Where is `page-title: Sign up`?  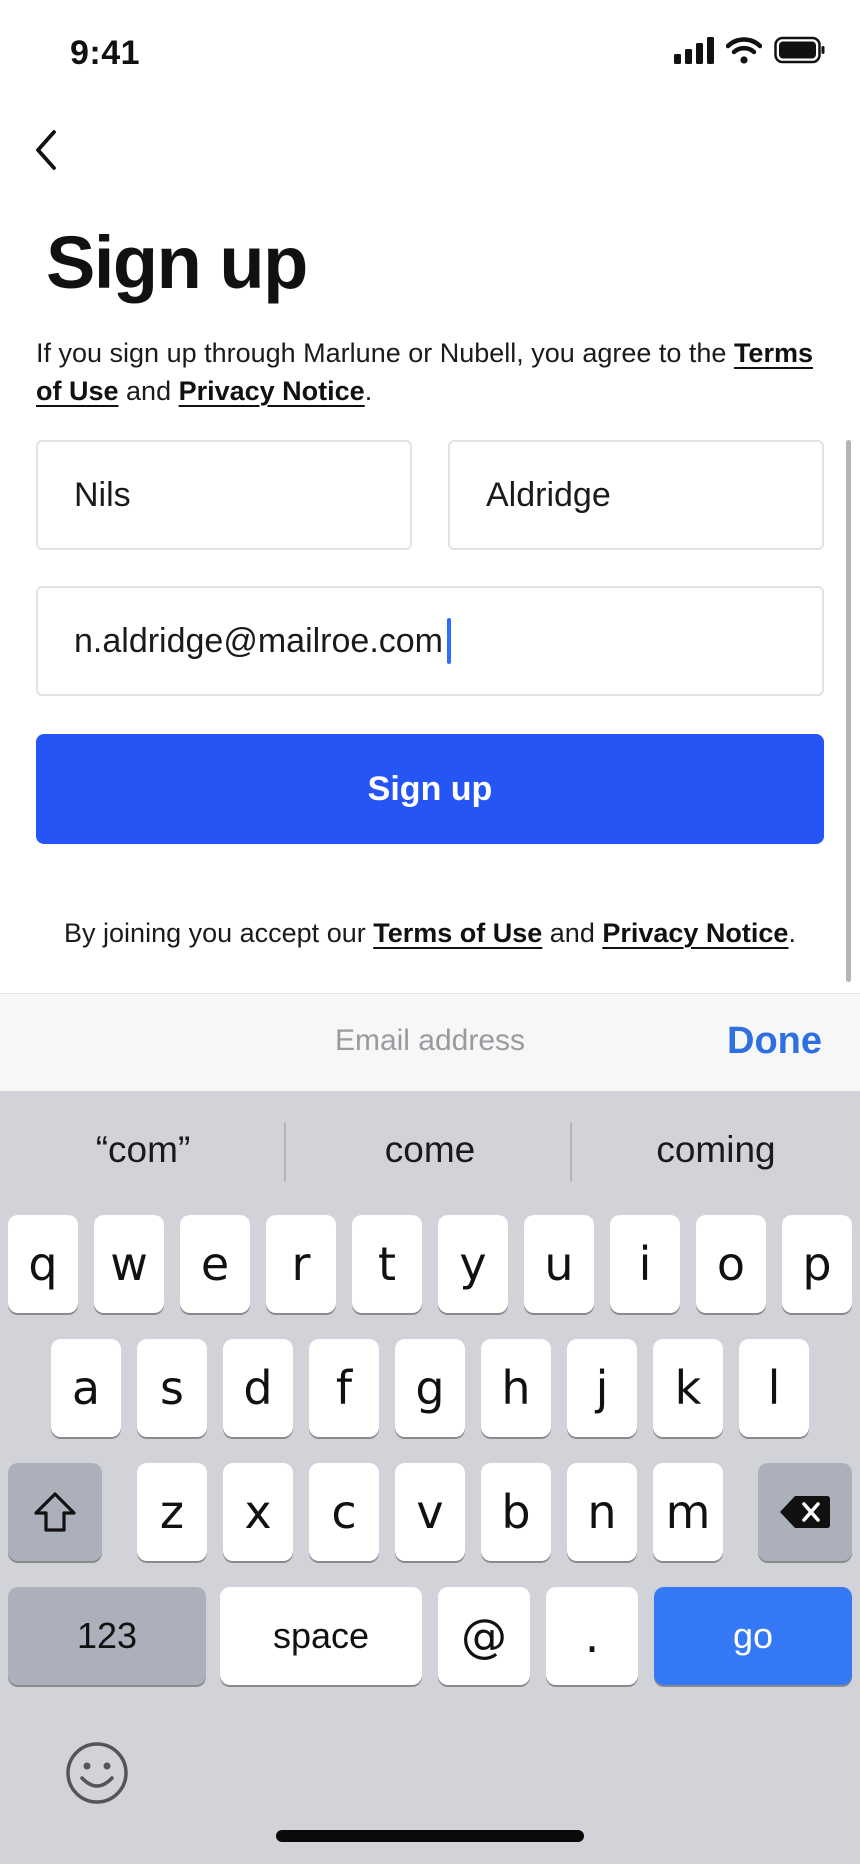 page-title: Sign up is located at coordinates (177, 262).